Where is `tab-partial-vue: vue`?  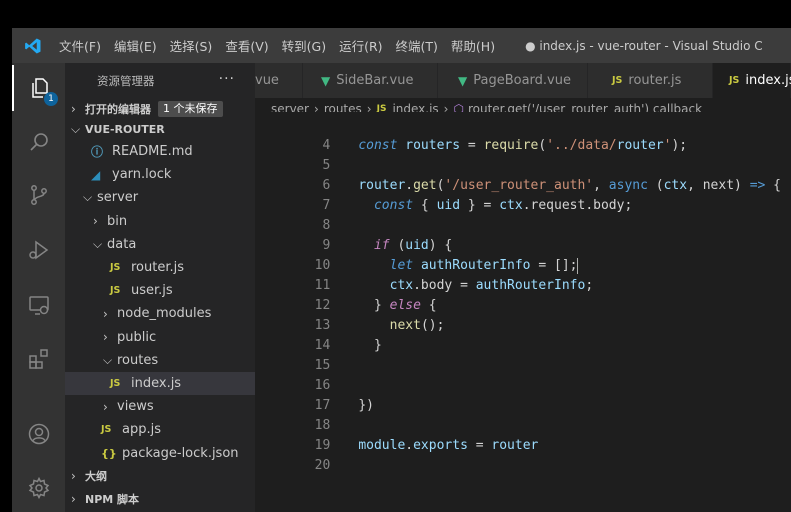
tab-partial-vue: vue is located at coordinates (279, 80).